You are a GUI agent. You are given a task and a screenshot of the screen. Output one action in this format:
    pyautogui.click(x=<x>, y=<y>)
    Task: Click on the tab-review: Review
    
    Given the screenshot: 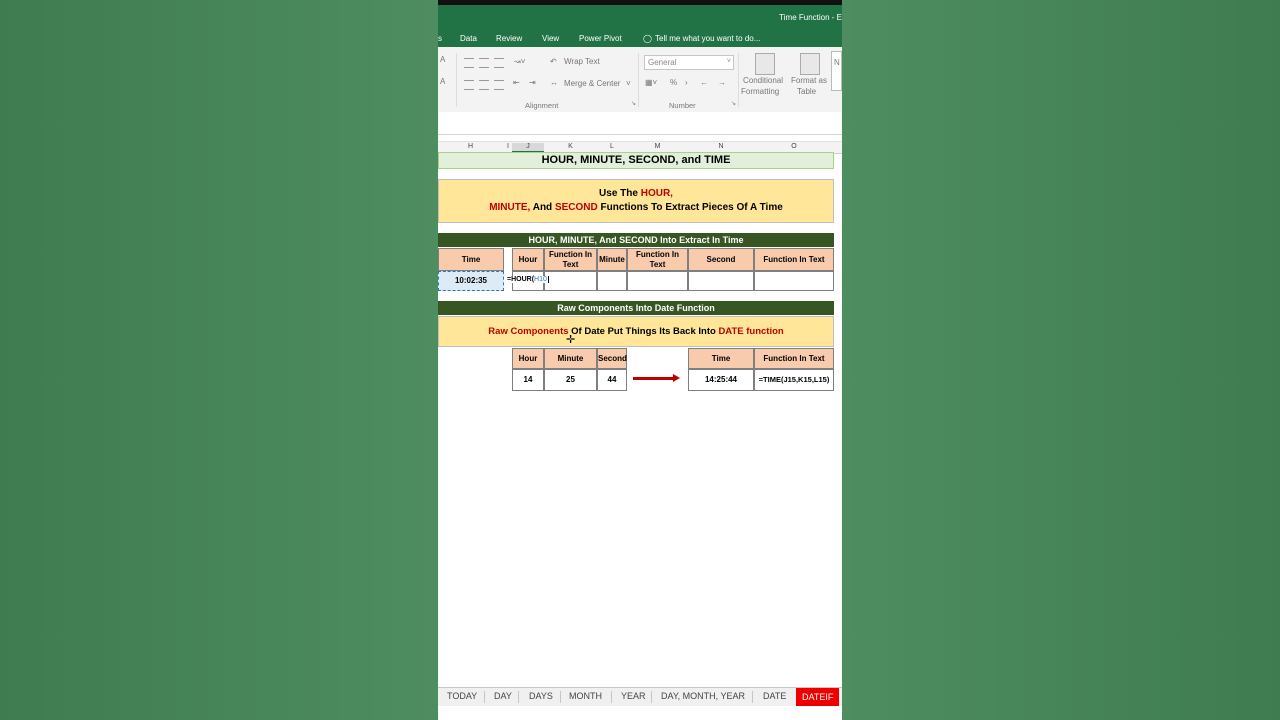 What is the action you would take?
    pyautogui.click(x=509, y=38)
    